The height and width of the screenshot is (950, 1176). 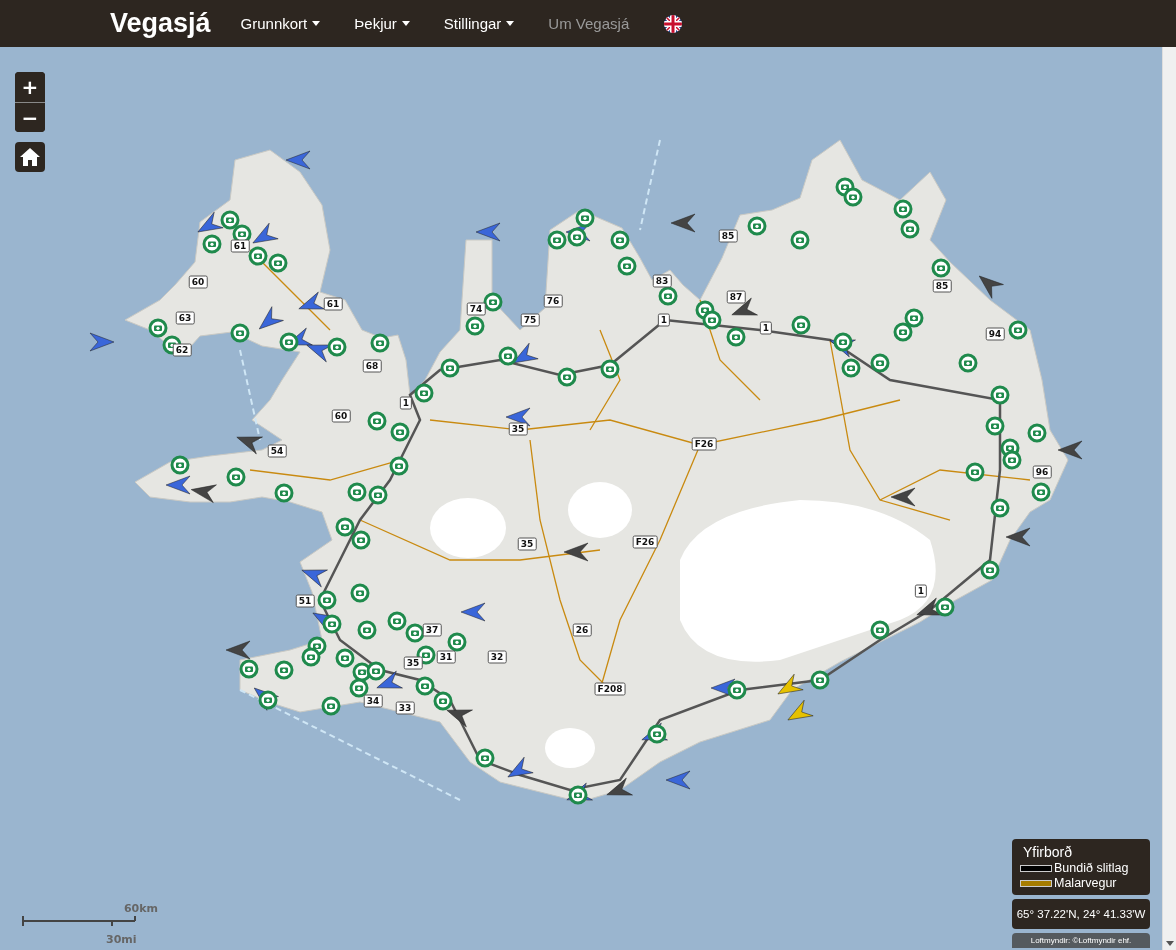 What do you see at coordinates (610, 689) in the screenshot?
I see `road-number-label: F208` at bounding box center [610, 689].